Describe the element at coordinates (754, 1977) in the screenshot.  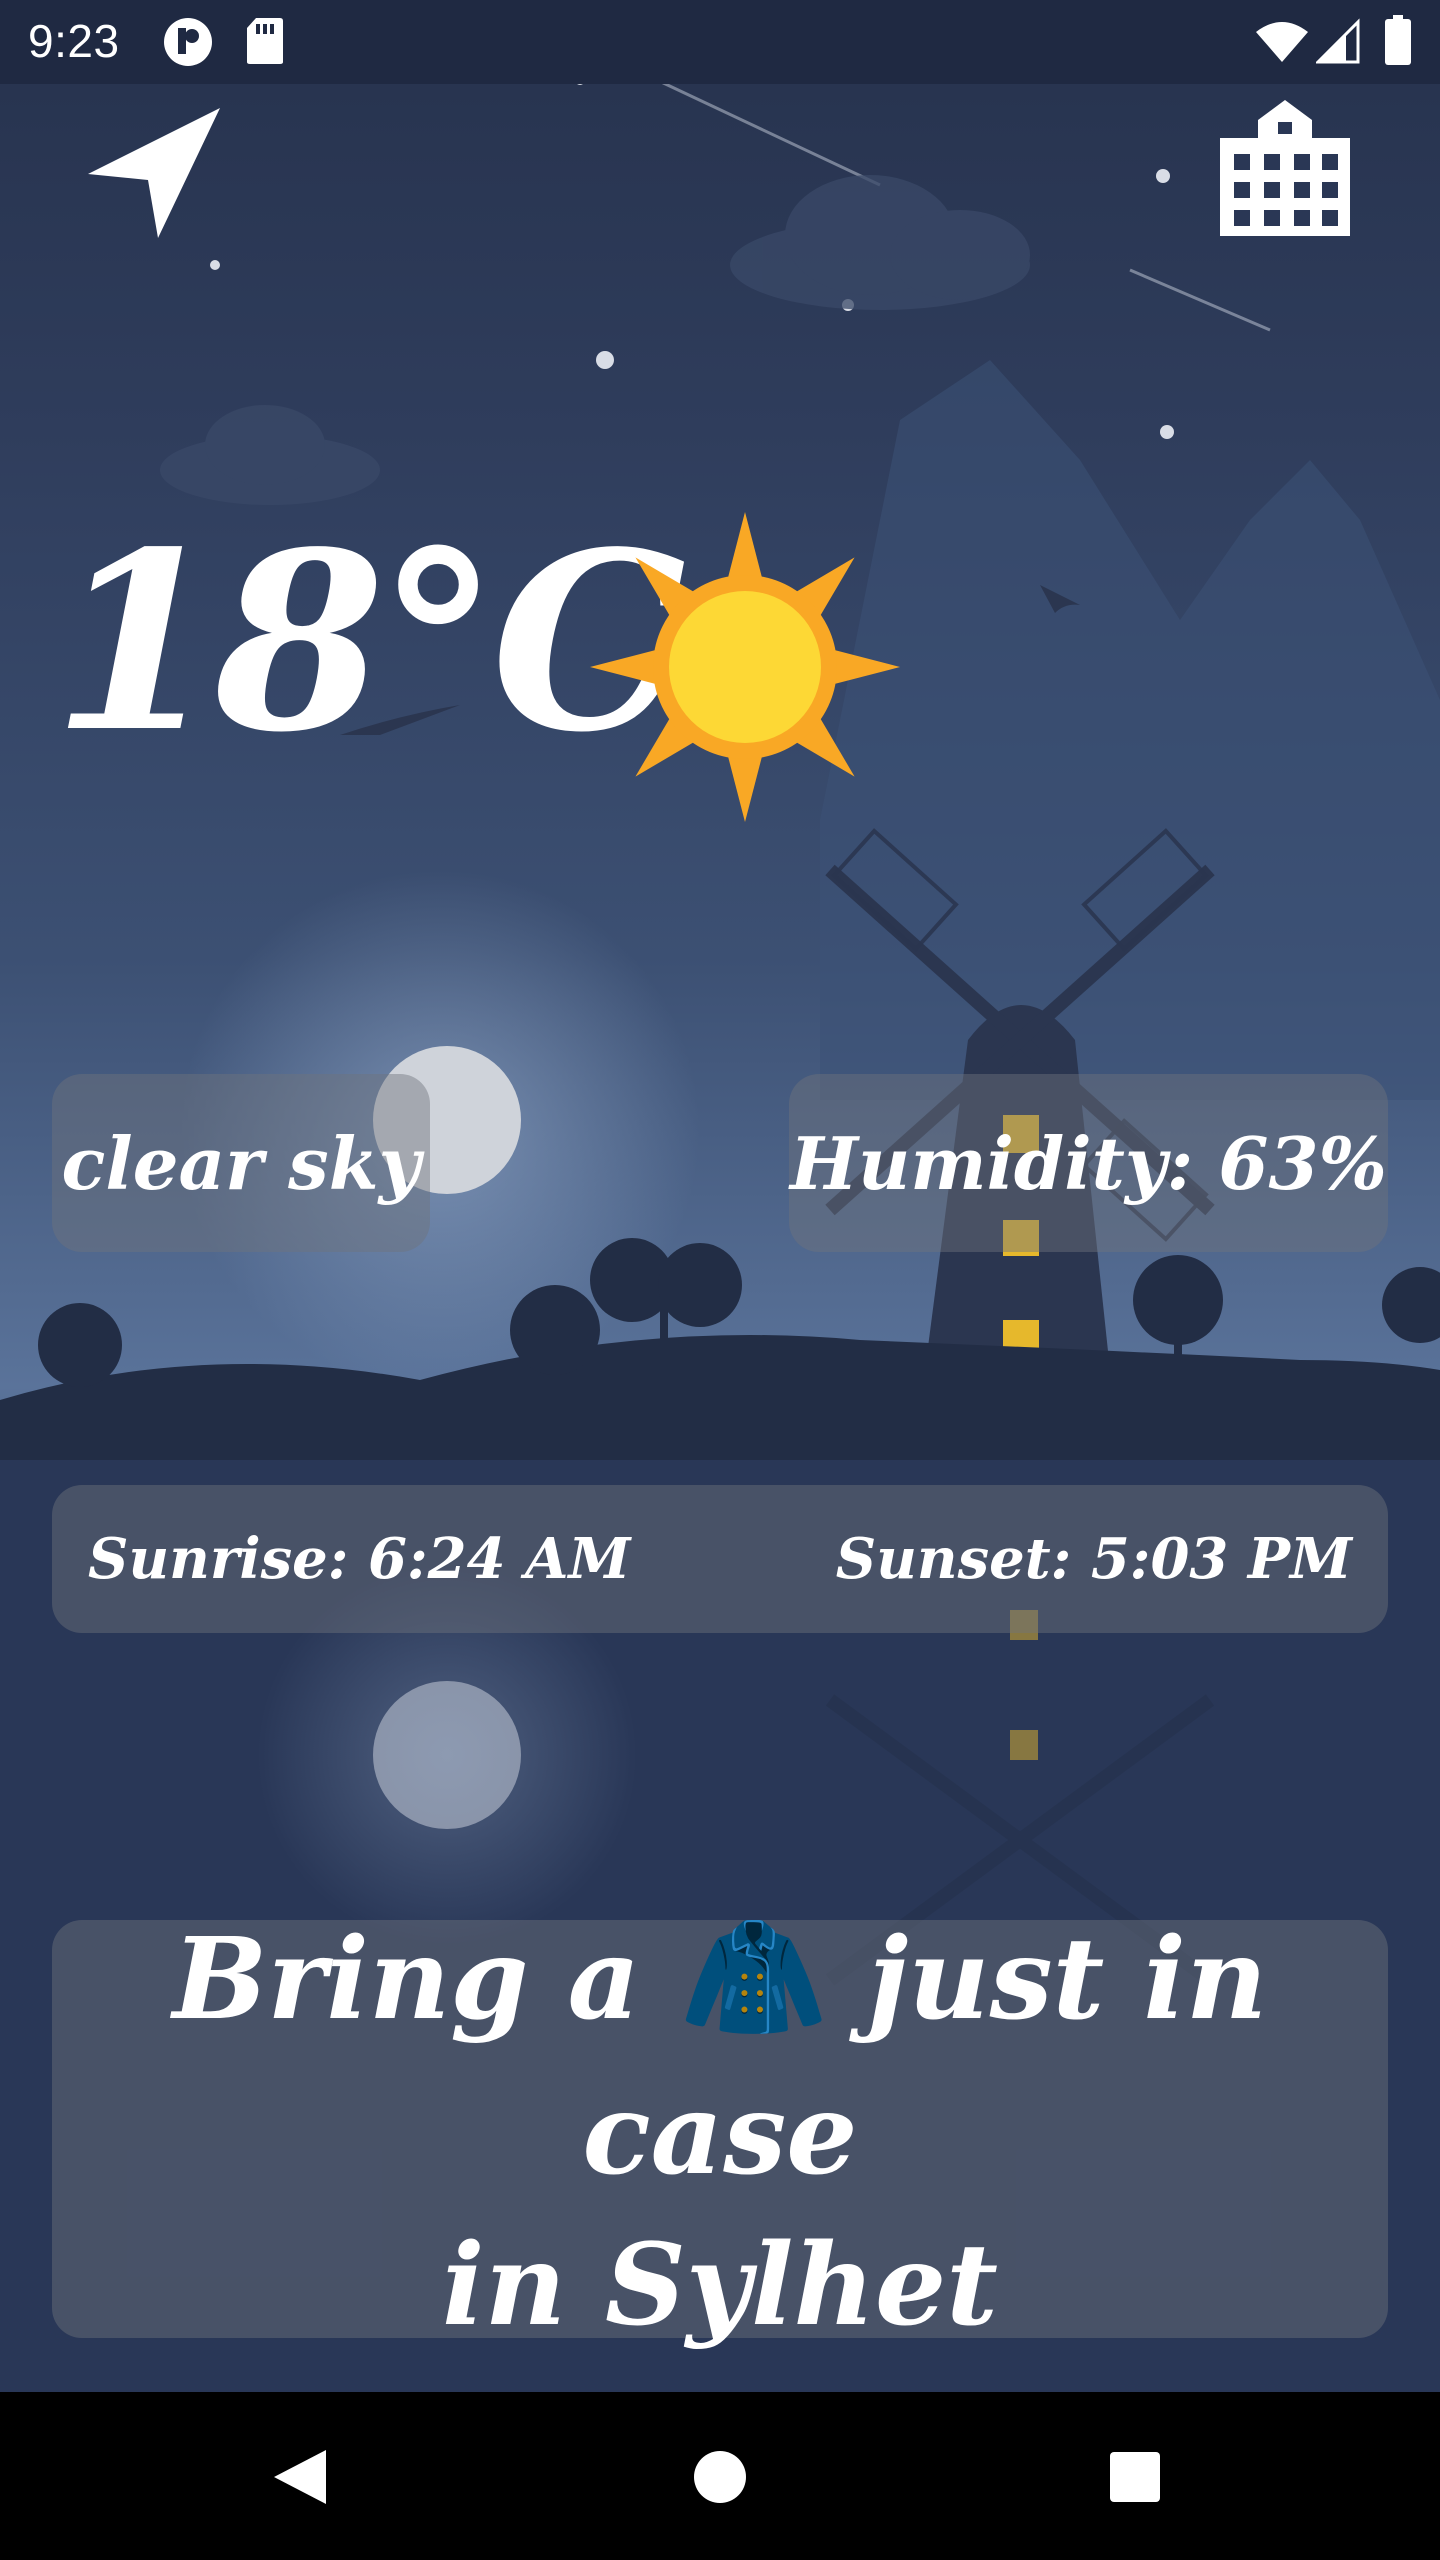
I see `coat-icon: 🧥` at that location.